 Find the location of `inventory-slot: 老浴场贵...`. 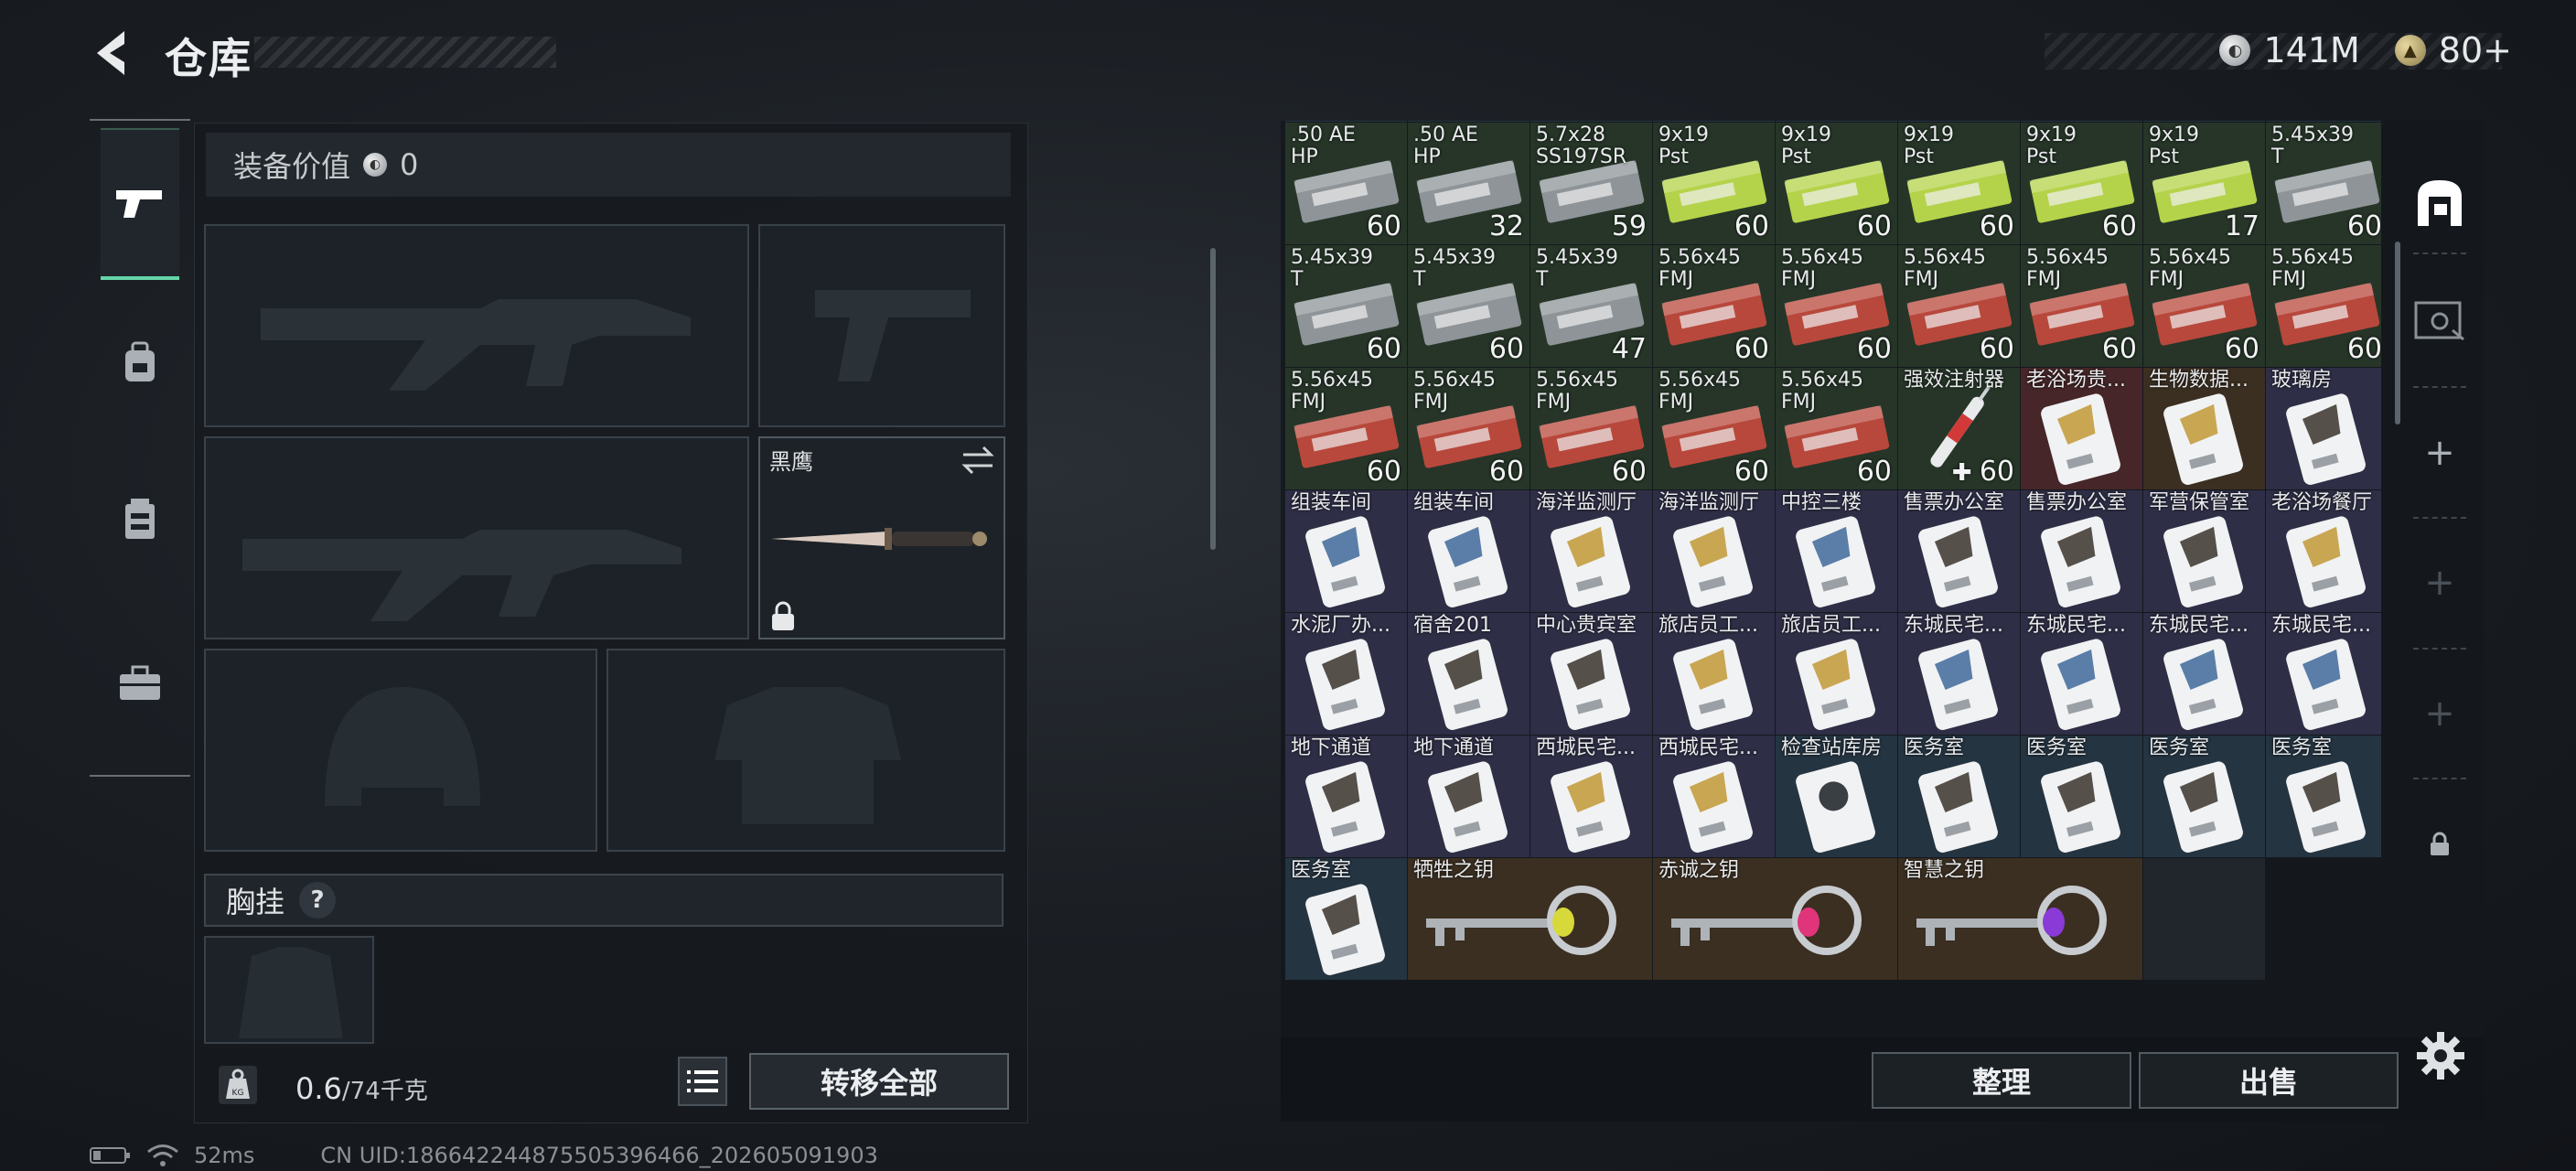

inventory-slot: 老浴场贵... is located at coordinates (2081, 428).